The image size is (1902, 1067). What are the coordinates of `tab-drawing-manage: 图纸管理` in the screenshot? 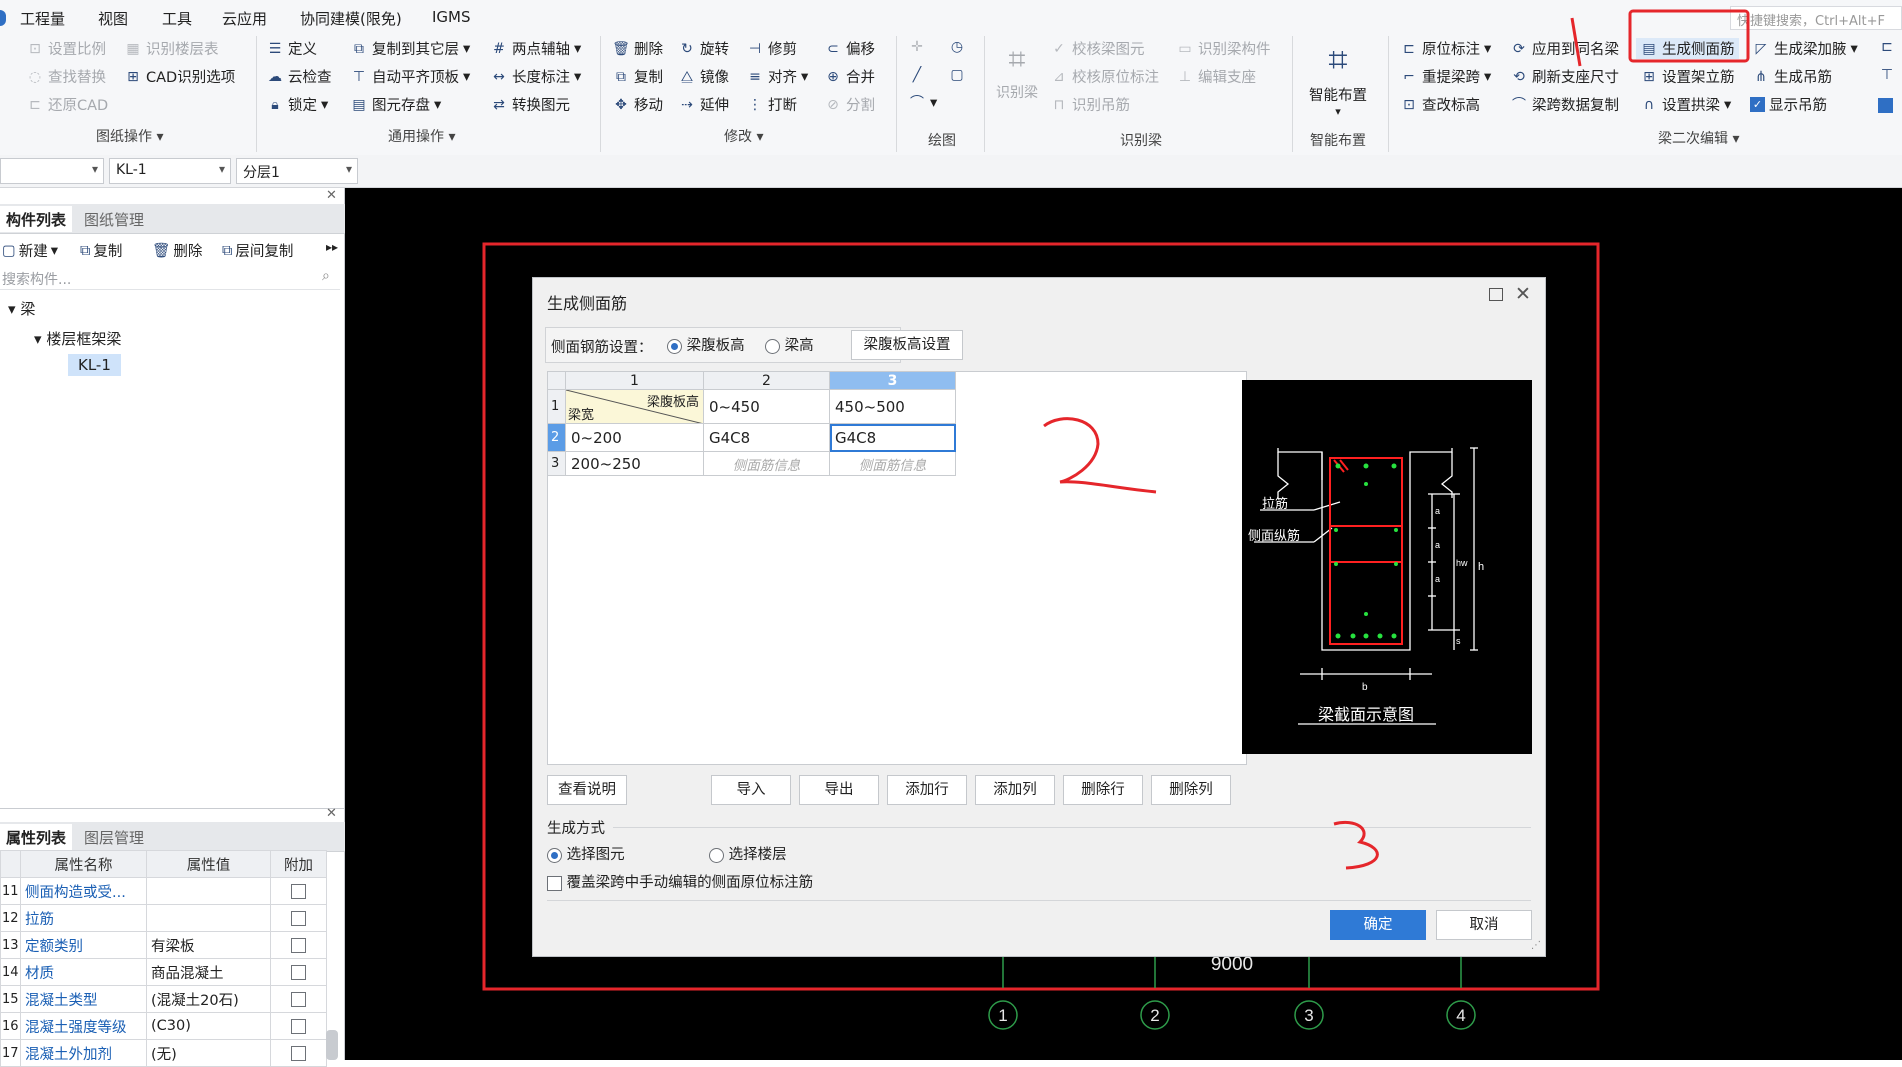 It's located at (114, 219).